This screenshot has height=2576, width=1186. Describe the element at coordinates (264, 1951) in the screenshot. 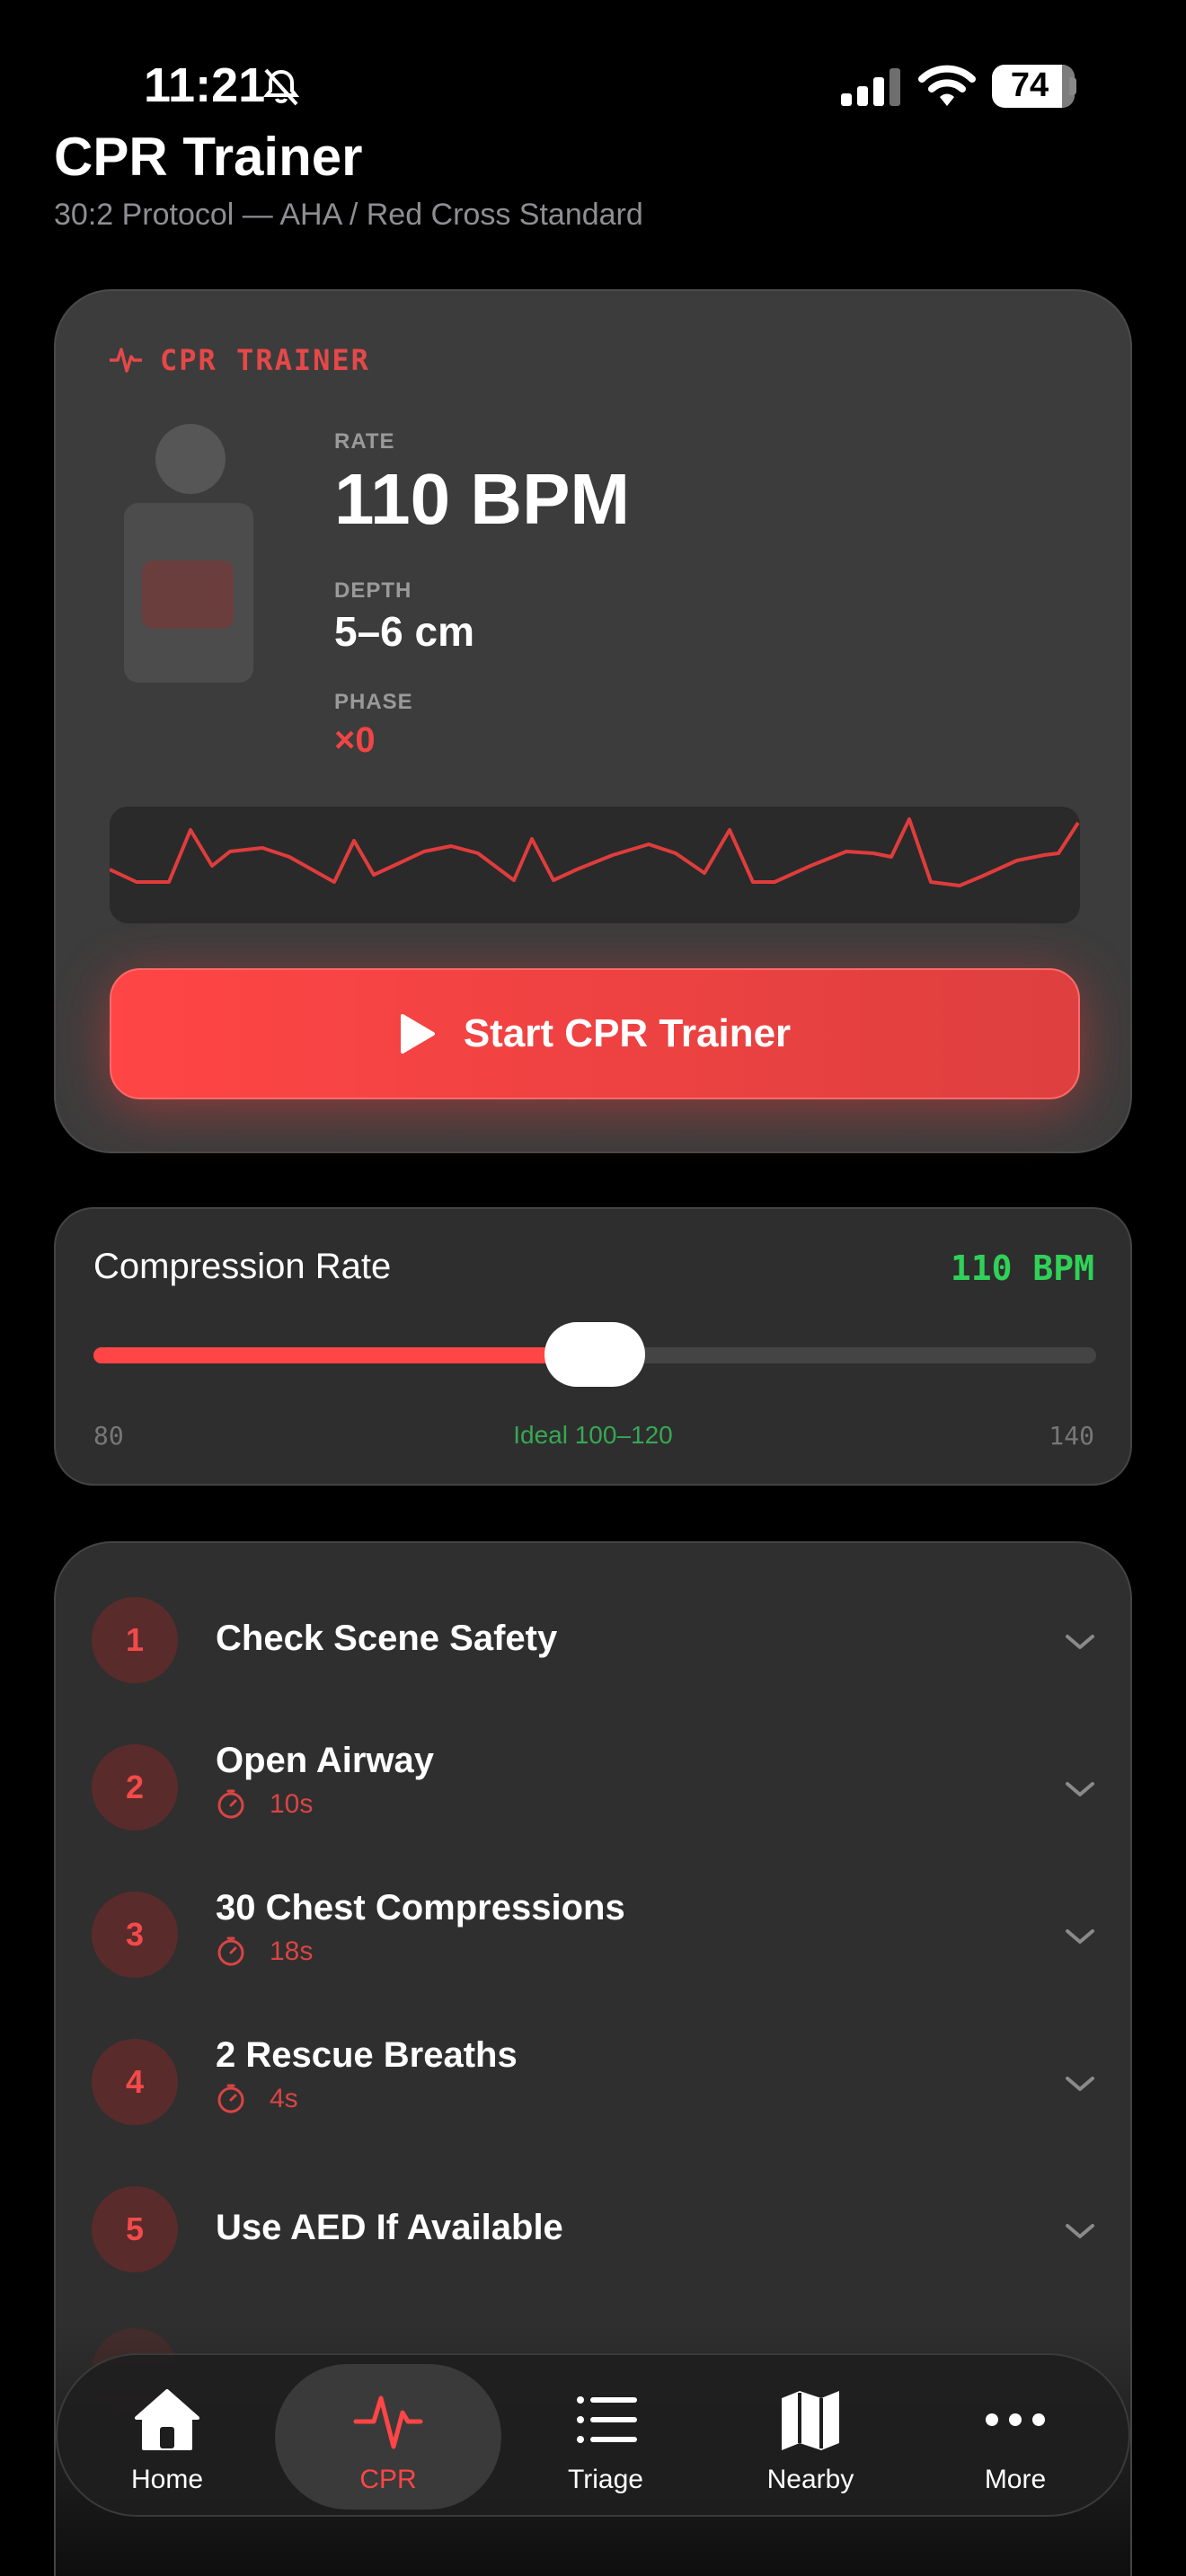

I see `step-duration: 18s` at that location.